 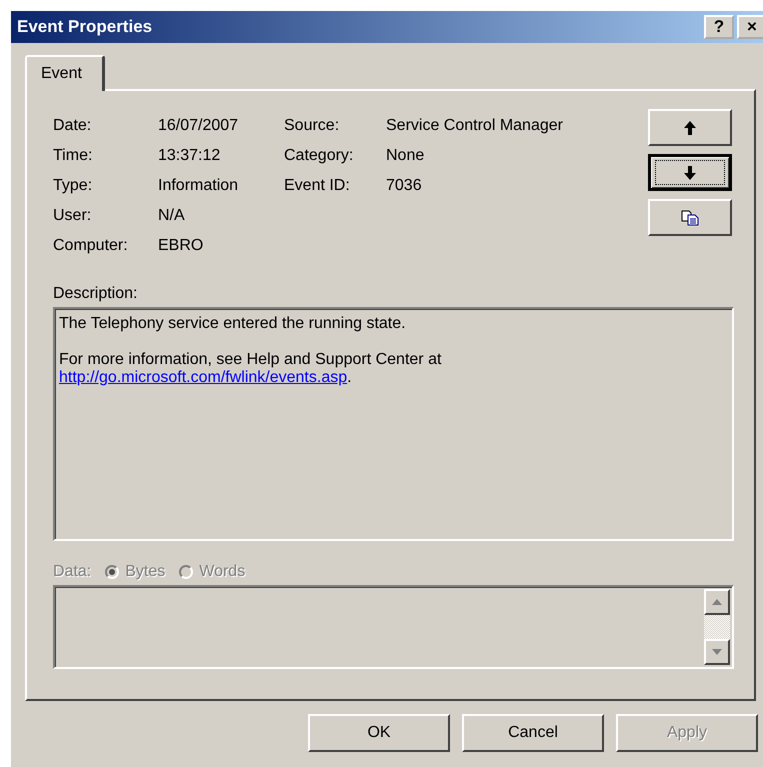 I want to click on scroll-down-button, so click(x=717, y=652).